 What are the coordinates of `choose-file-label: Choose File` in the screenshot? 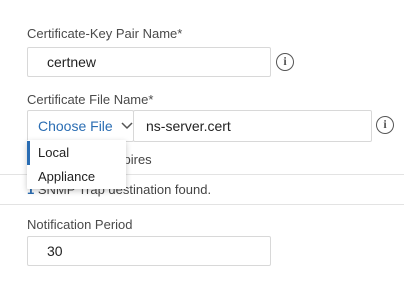 It's located at (75, 126).